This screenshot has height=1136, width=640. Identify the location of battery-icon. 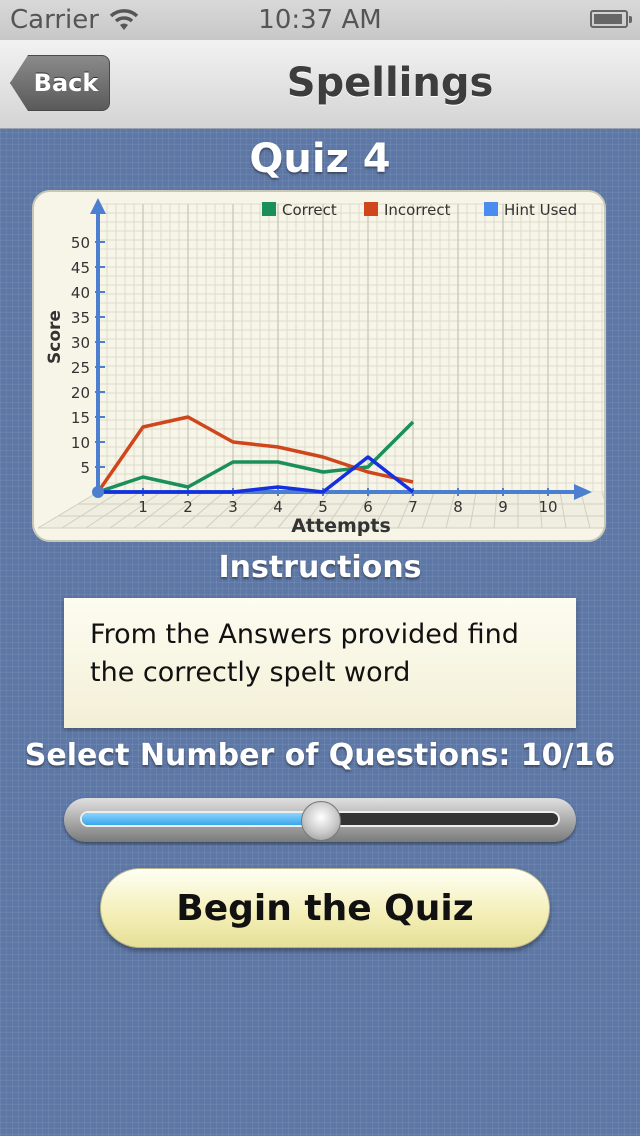
(611, 19).